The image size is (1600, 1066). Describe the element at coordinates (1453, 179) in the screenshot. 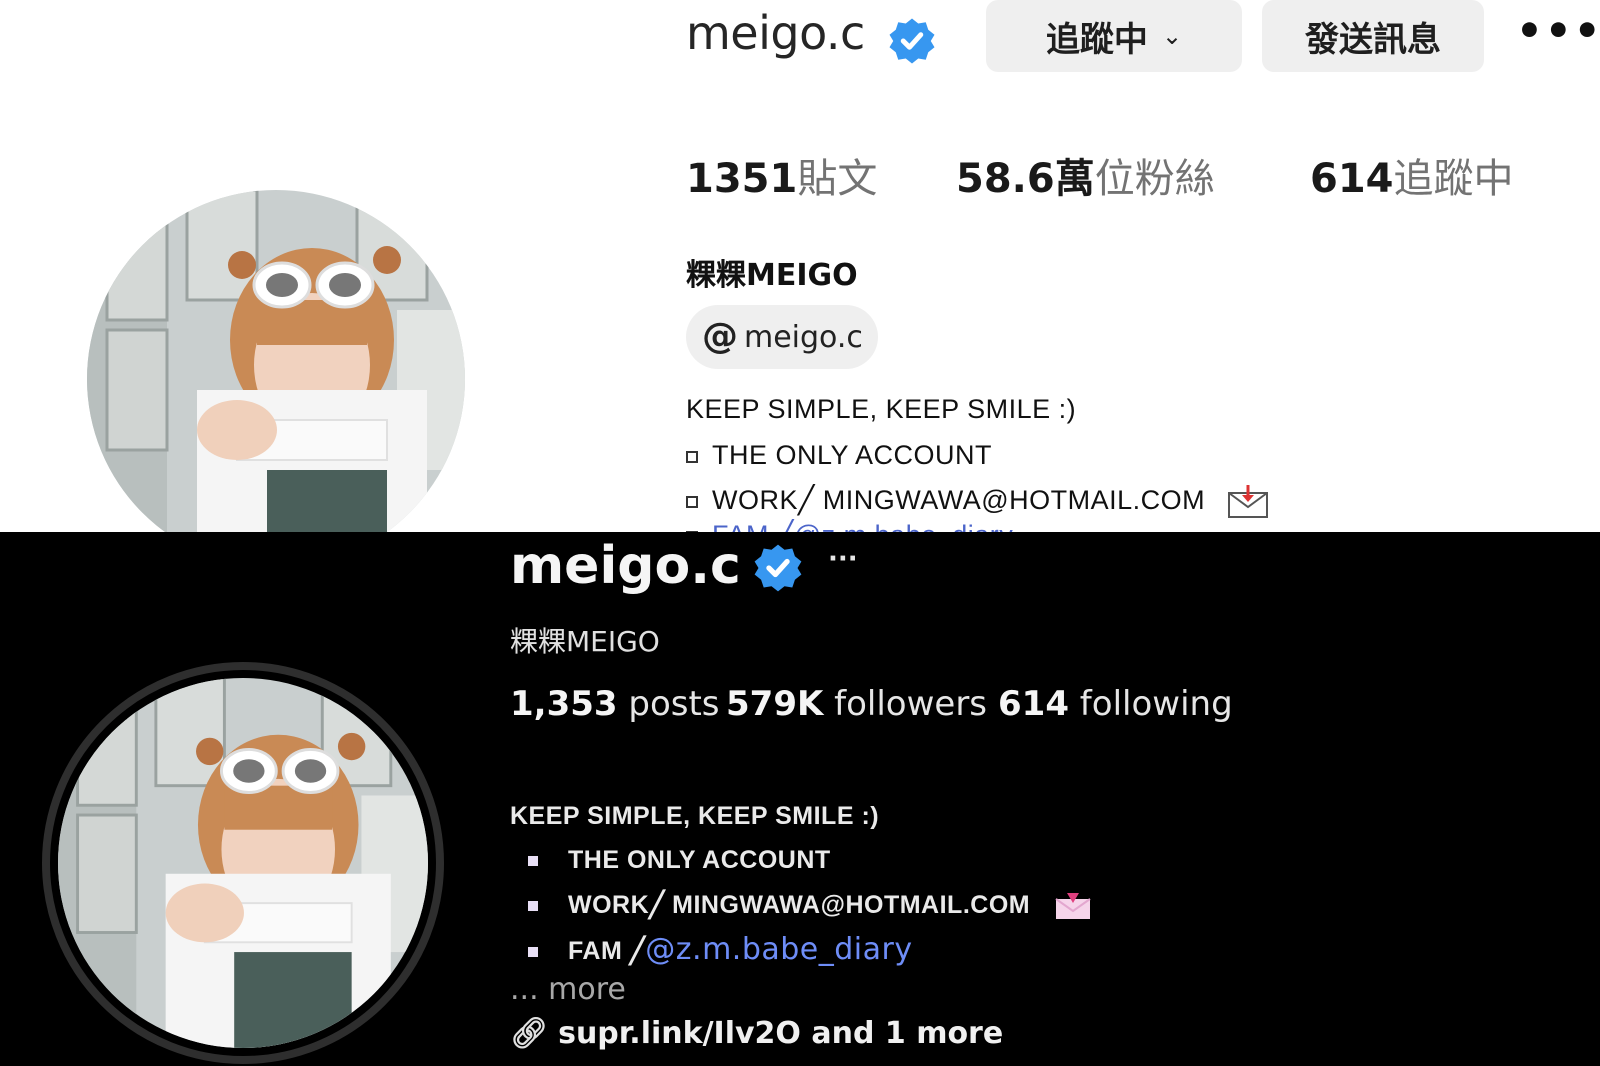

I see `following-label: 追蹤中` at that location.